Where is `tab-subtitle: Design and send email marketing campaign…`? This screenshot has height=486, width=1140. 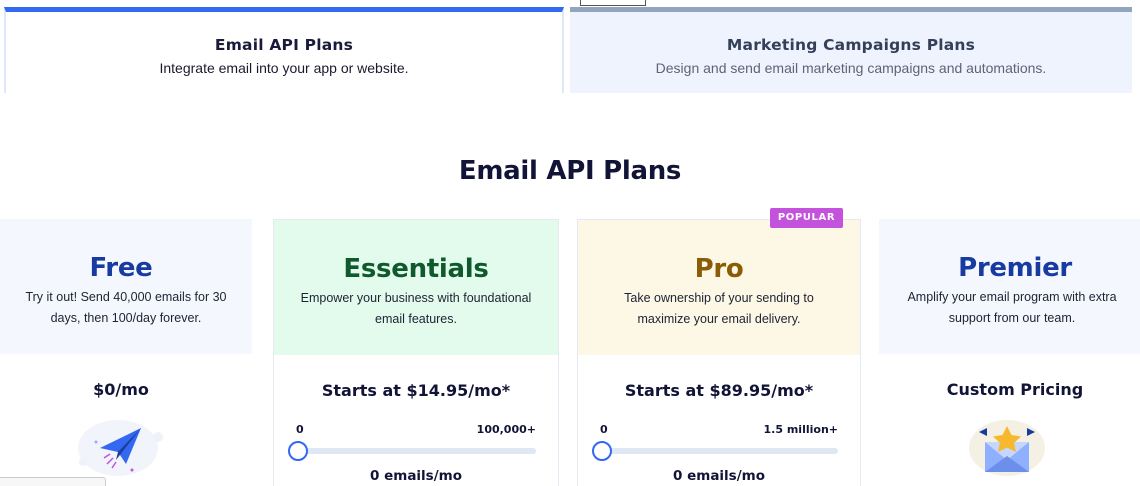 tab-subtitle: Design and send email marketing campaign… is located at coordinates (851, 68).